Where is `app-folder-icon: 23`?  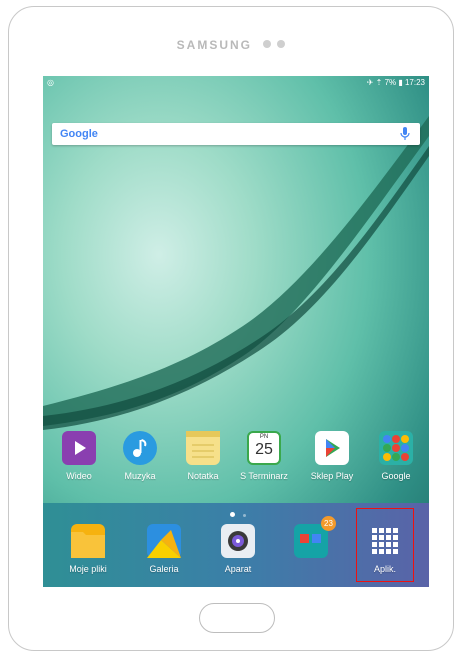 app-folder-icon: 23 is located at coordinates (315, 537).